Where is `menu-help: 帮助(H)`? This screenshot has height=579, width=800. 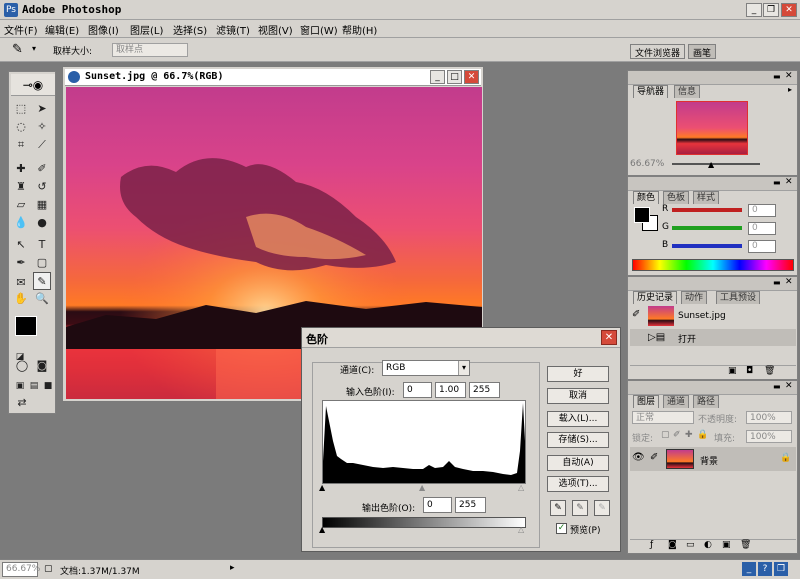
menu-help: 帮助(H) is located at coordinates (359, 29).